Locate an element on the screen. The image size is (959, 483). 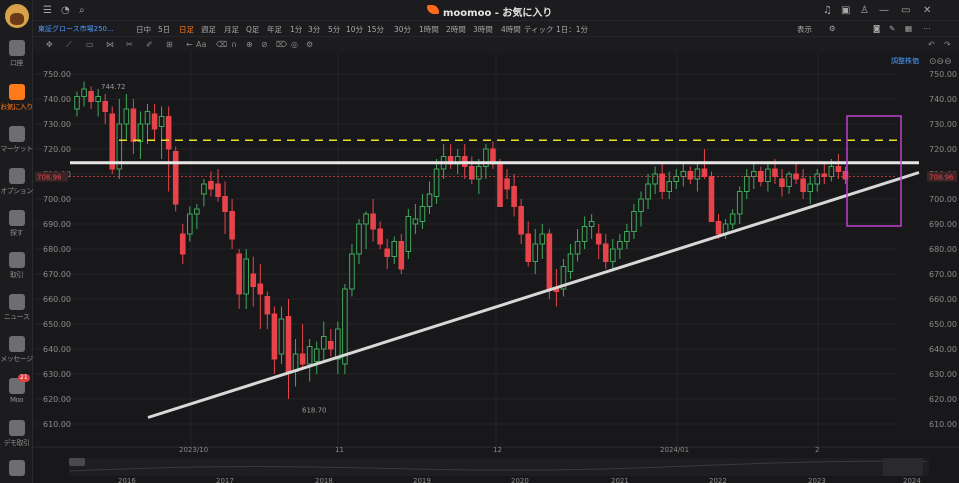
hide-icon: ⊘ is located at coordinates (264, 44).